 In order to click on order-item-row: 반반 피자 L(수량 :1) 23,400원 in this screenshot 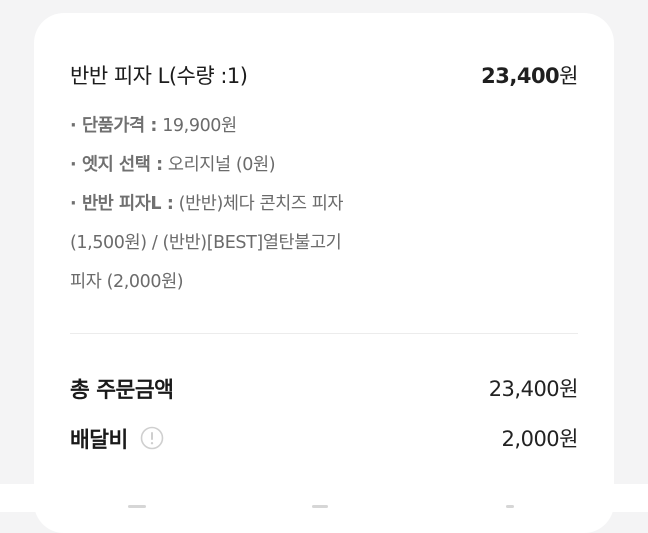, I will do `click(324, 75)`.